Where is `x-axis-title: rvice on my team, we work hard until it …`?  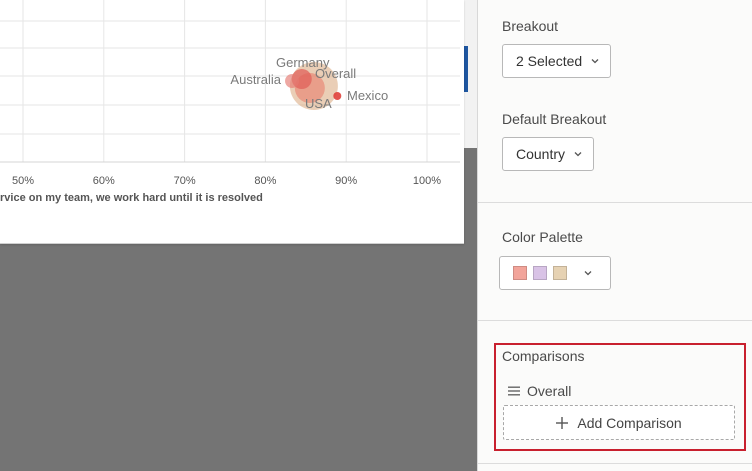
x-axis-title: rvice on my team, we work hard until it … is located at coordinates (131, 198).